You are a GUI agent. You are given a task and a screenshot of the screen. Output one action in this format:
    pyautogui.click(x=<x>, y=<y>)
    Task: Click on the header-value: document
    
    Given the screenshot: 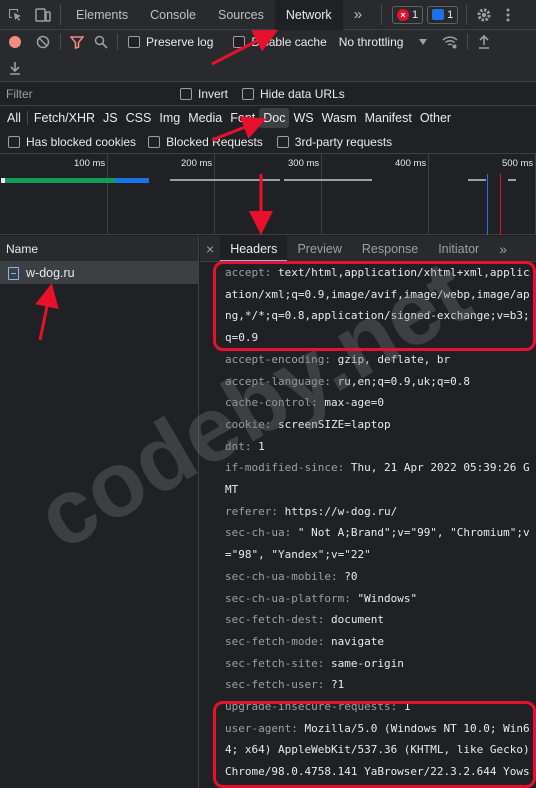 What is the action you would take?
    pyautogui.click(x=357, y=619)
    